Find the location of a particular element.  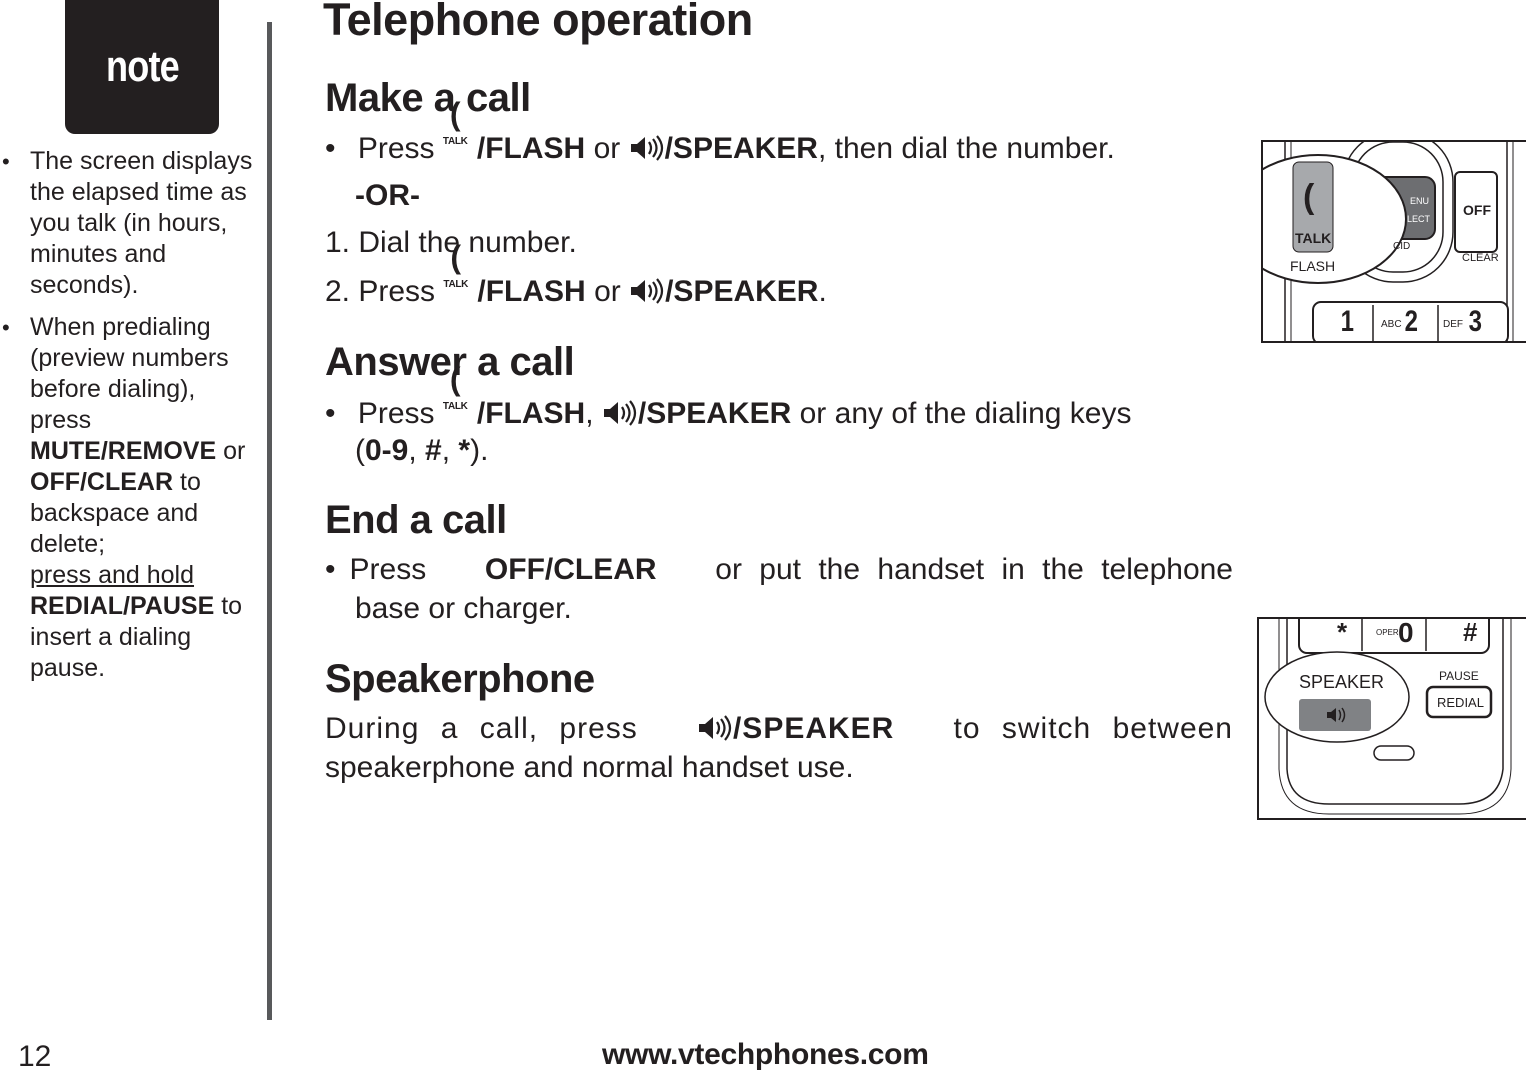

text-rest: or put the handset in the telephone is located at coordinates (974, 569).